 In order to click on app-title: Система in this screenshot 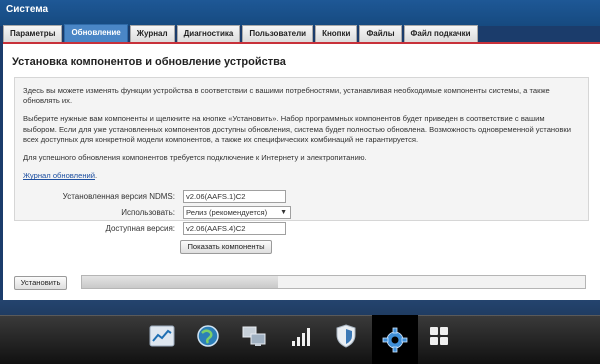, I will do `click(27, 9)`.